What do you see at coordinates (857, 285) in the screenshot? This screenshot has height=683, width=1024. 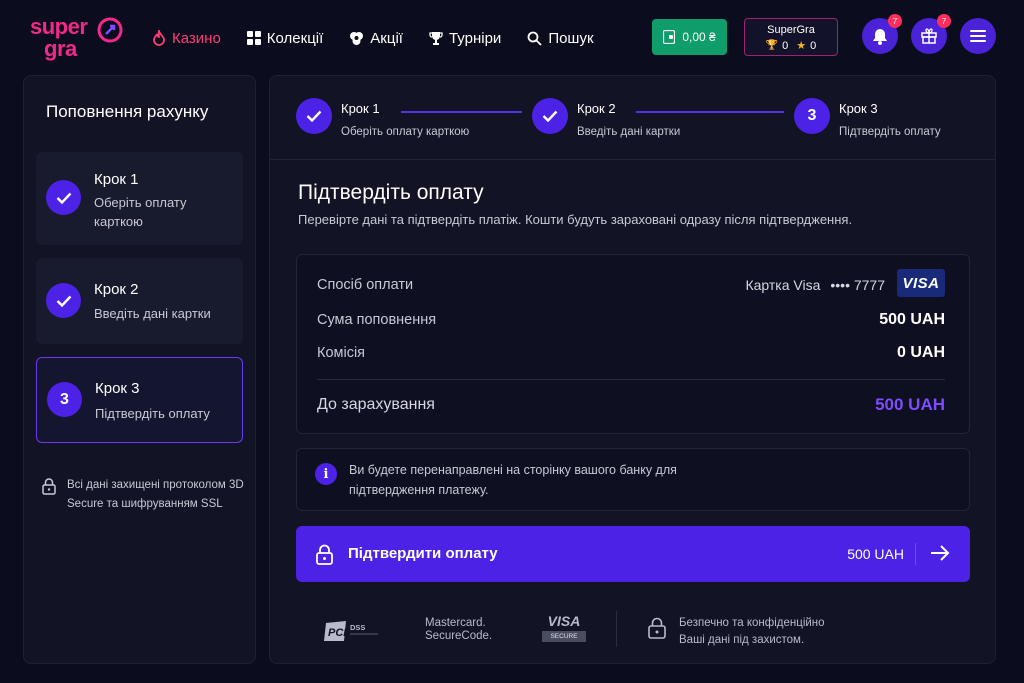 I see `card-mask: •••• 7777` at bounding box center [857, 285].